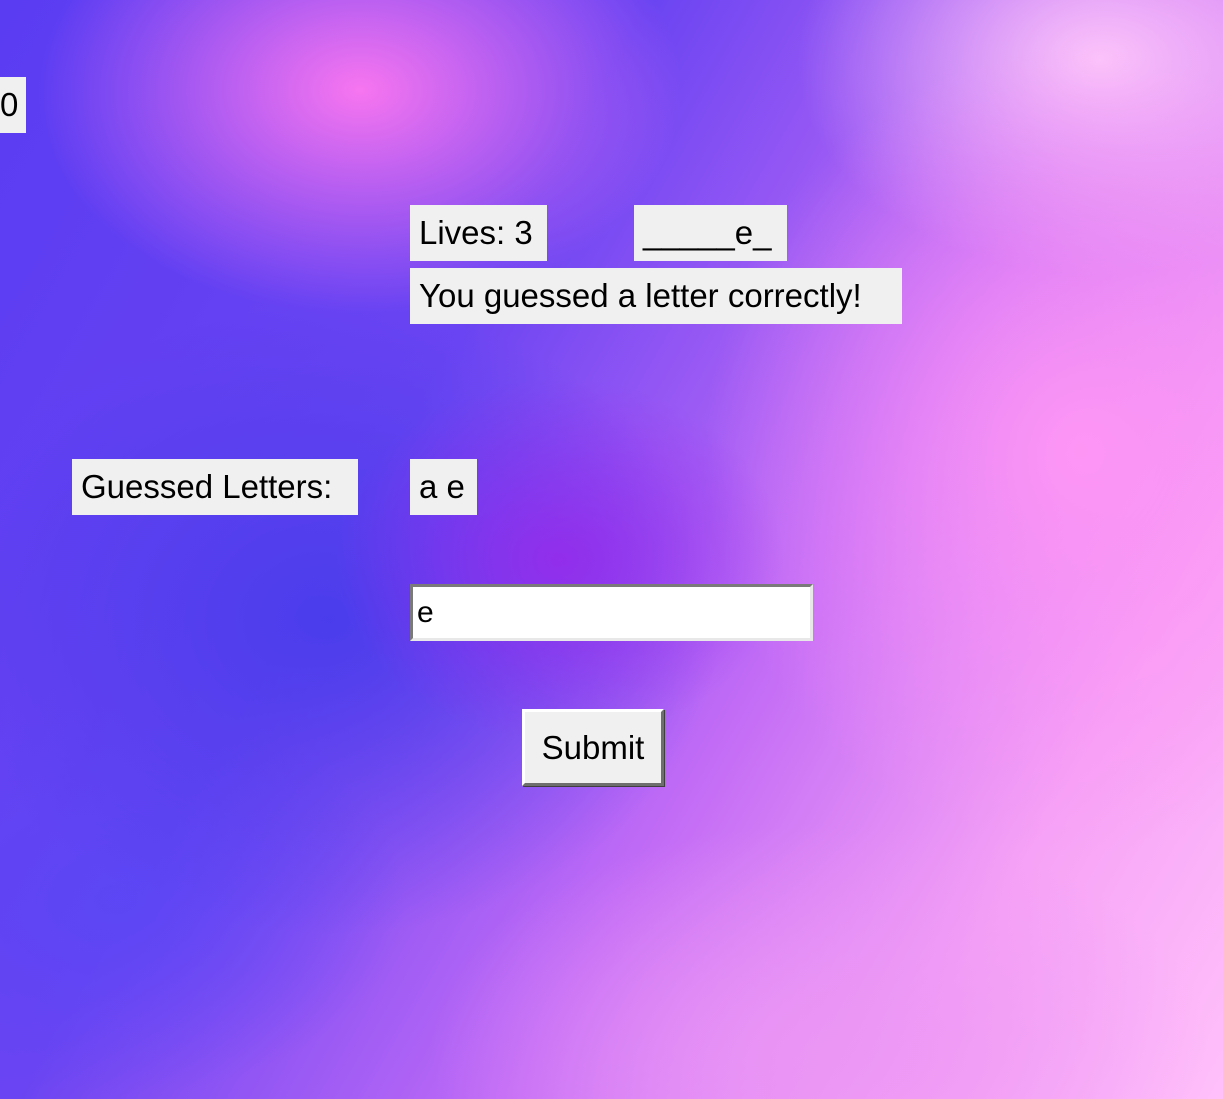 Image resolution: width=1223 pixels, height=1099 pixels. What do you see at coordinates (593, 747) in the screenshot?
I see `submit-button: Submit` at bounding box center [593, 747].